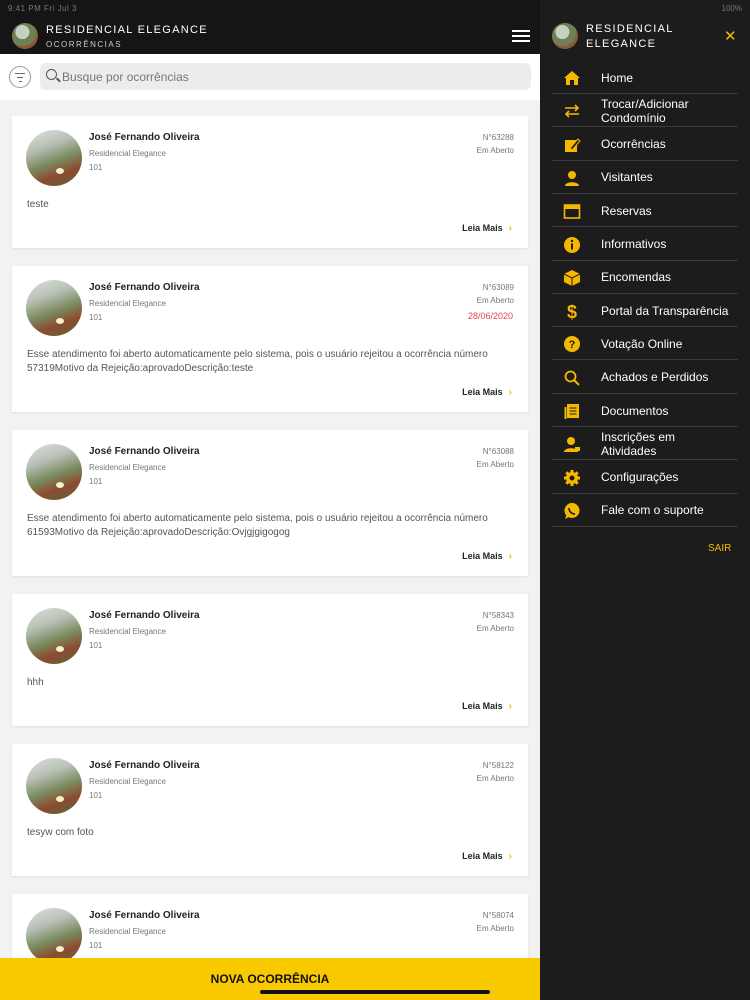 The image size is (750, 1000). Describe the element at coordinates (60, 832) in the screenshot. I see `occurrence-description: tesyw com foto` at that location.